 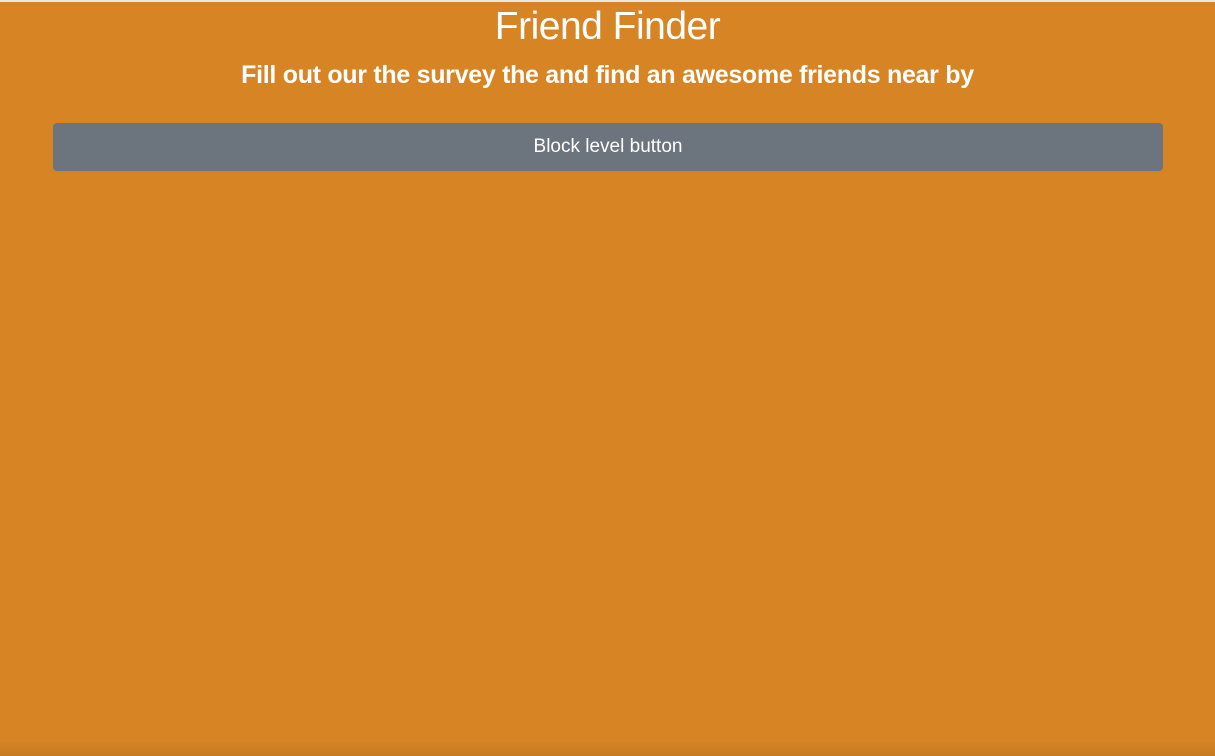 I want to click on block-level-button: Block level button, so click(x=608, y=147).